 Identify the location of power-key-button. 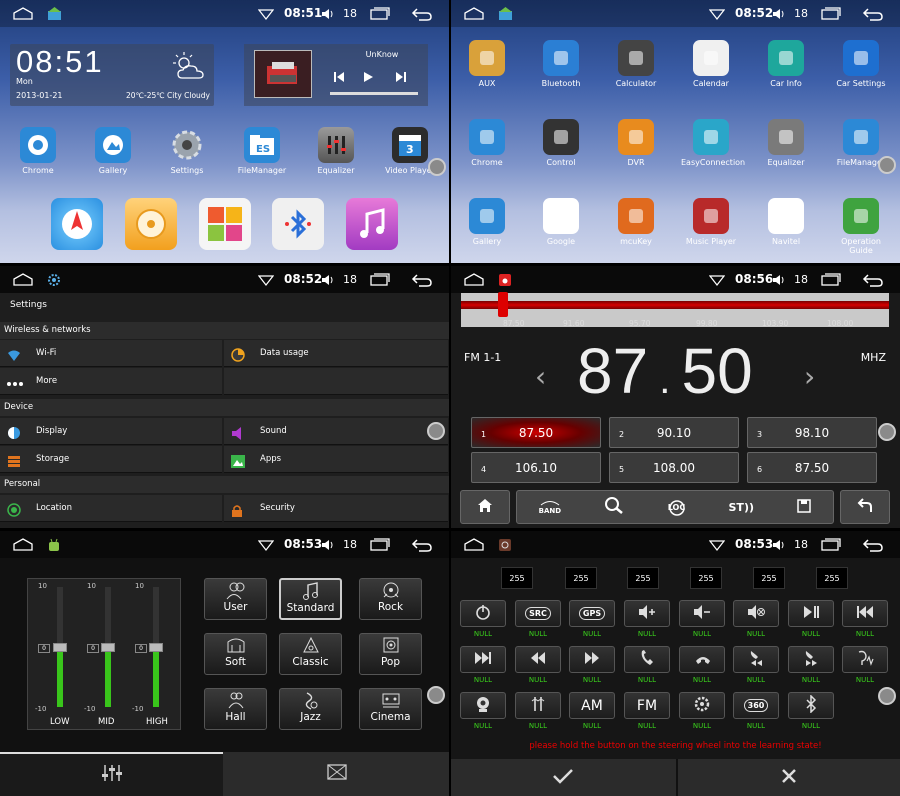
(483, 613).